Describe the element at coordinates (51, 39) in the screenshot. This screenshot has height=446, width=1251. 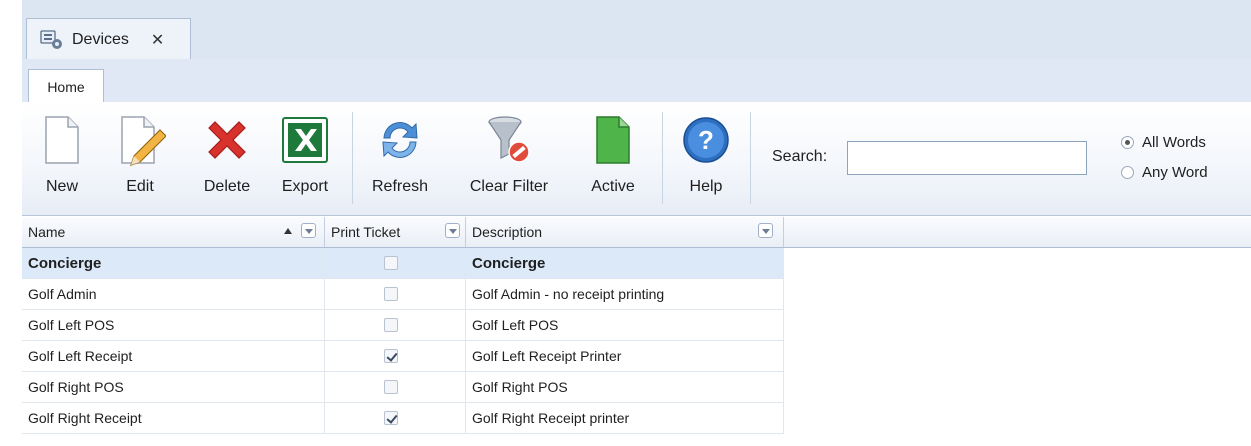
I see `devices-icon` at that location.